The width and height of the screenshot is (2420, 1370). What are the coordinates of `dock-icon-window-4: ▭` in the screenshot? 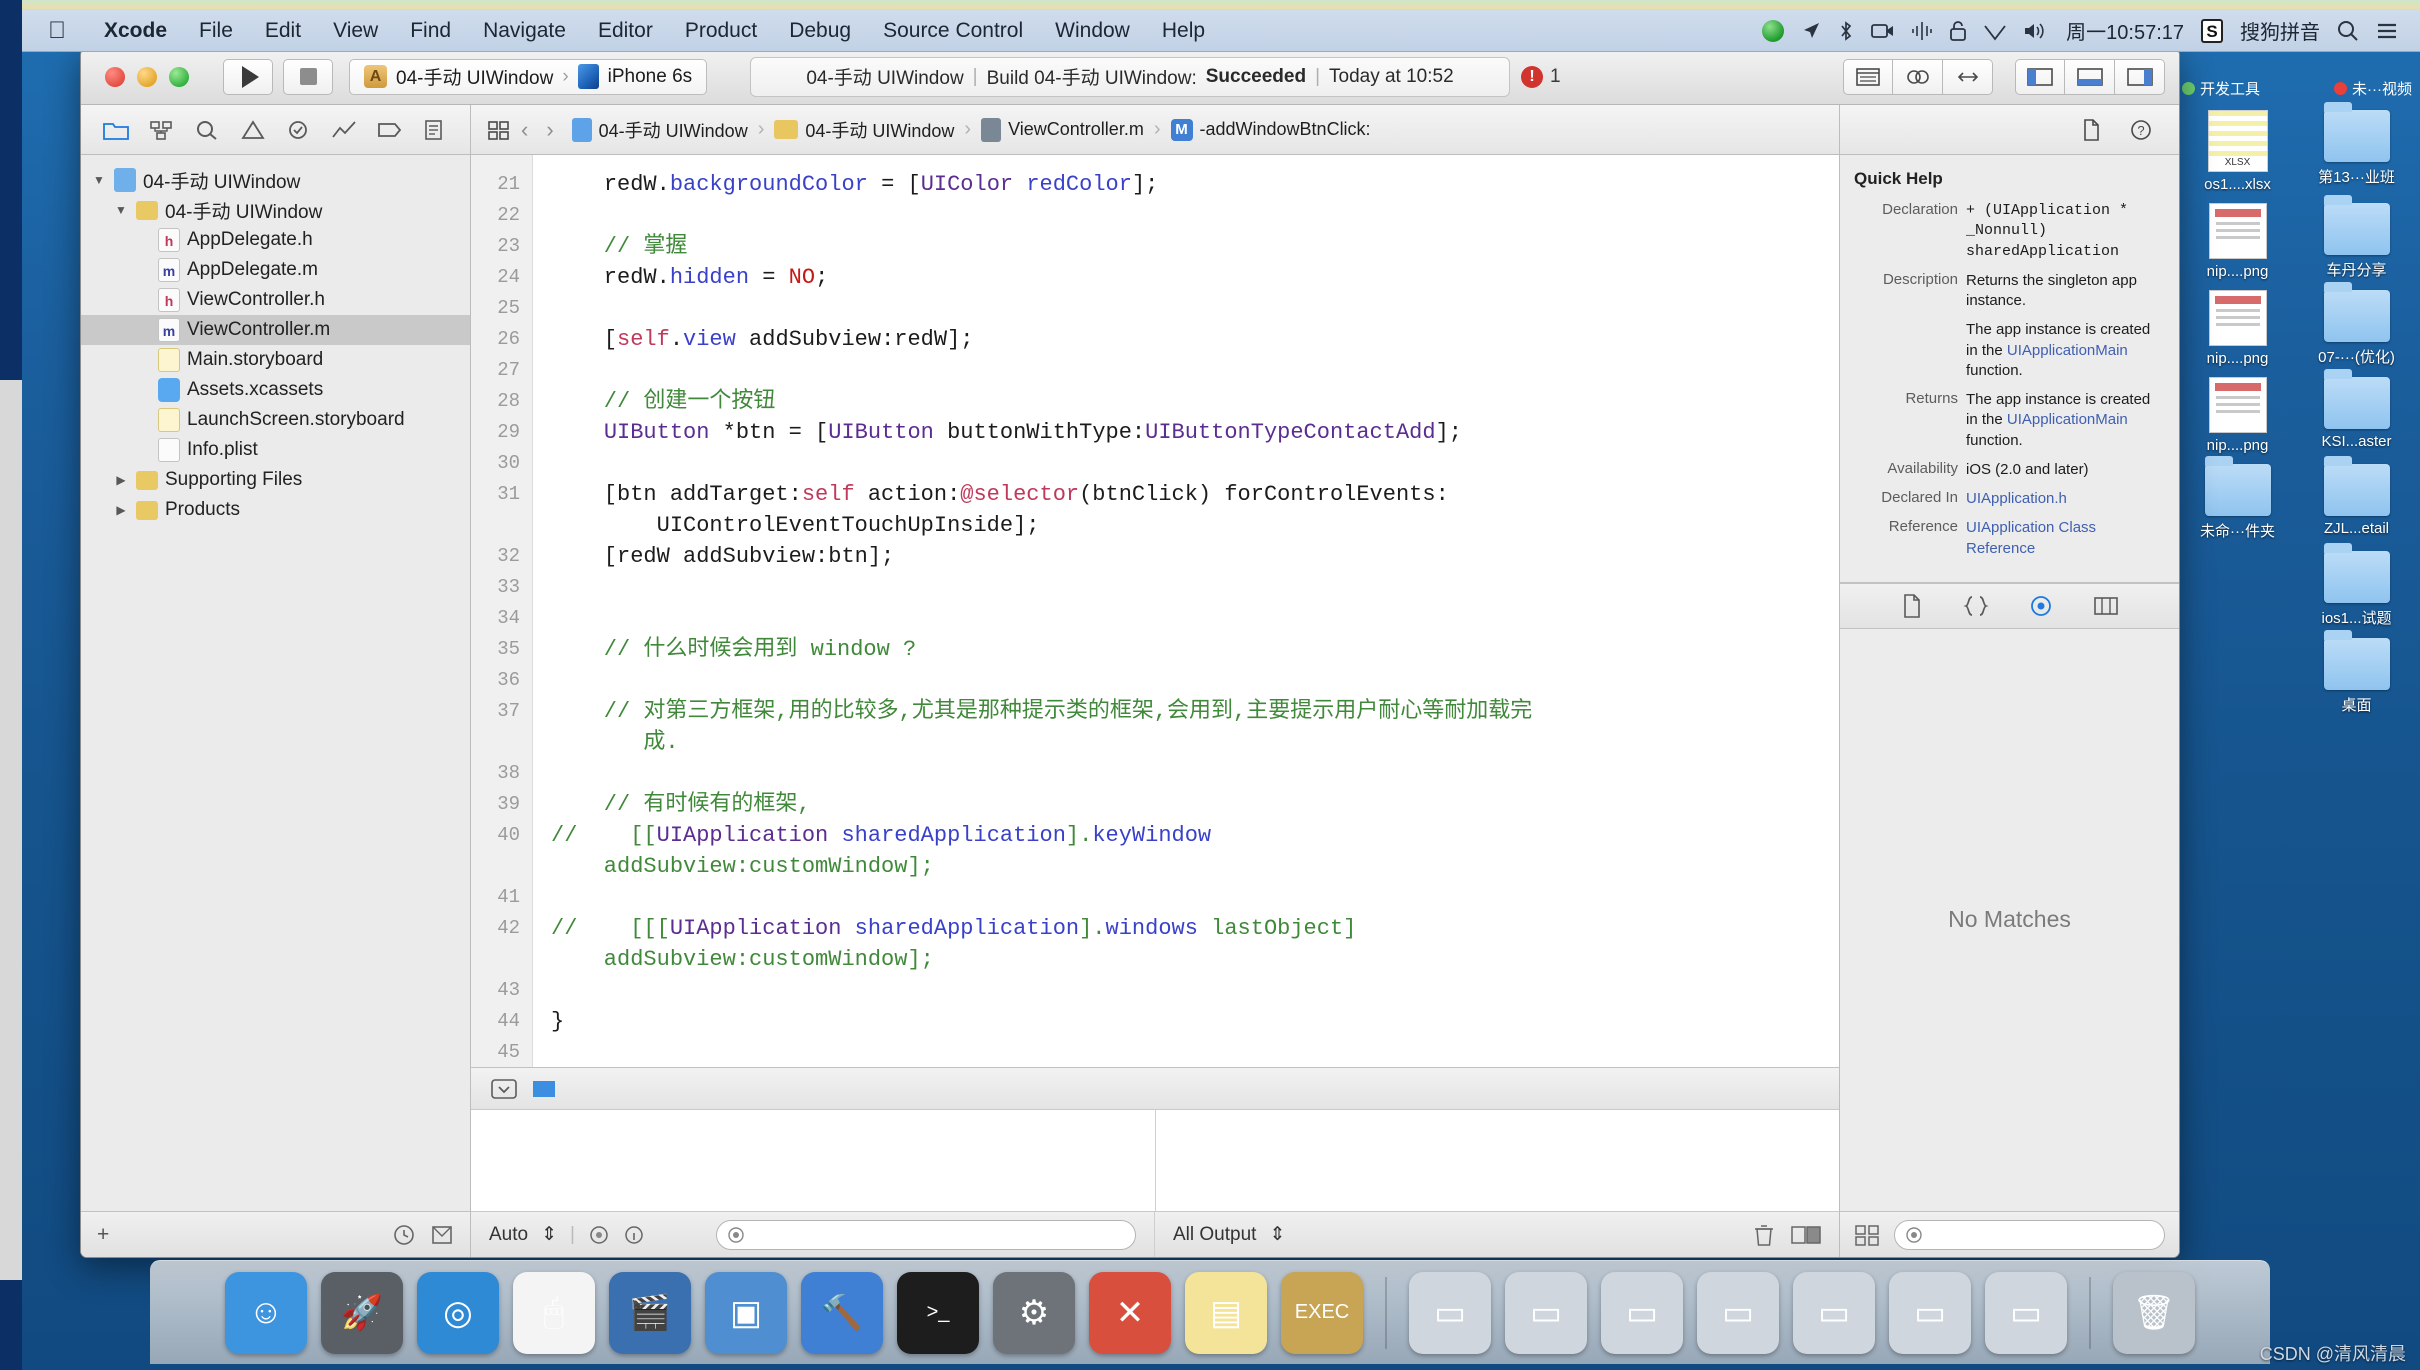 It's located at (1738, 1312).